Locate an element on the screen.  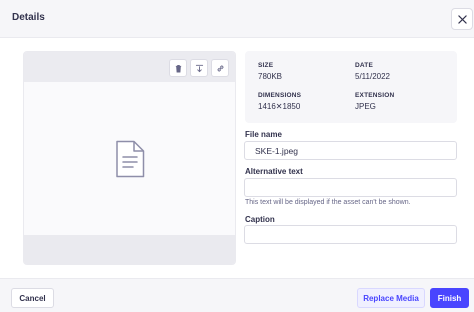
trash-icon is located at coordinates (178, 68).